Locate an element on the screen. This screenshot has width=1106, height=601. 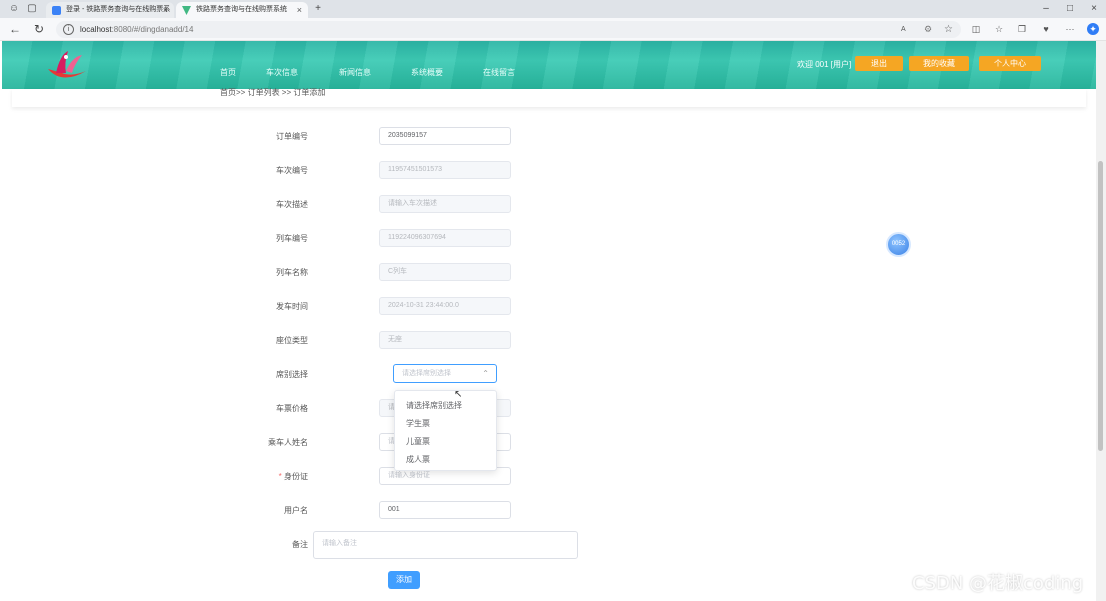
train-number-input: 11957451501573 is located at coordinates (445, 170).